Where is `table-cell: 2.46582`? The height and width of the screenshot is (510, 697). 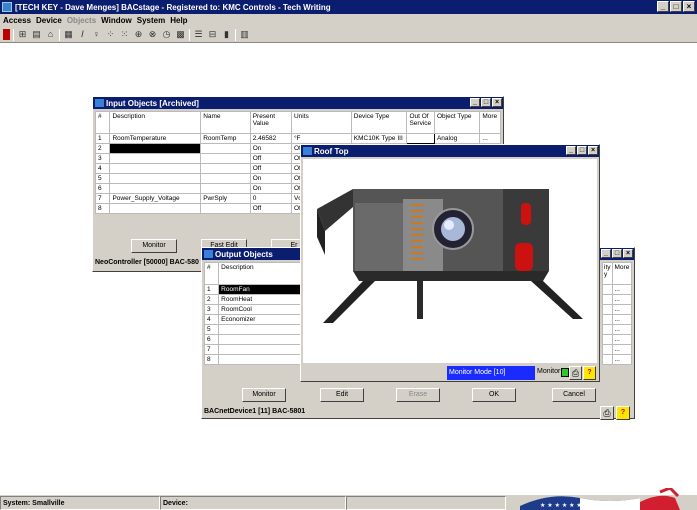 table-cell: 2.46582 is located at coordinates (270, 138).